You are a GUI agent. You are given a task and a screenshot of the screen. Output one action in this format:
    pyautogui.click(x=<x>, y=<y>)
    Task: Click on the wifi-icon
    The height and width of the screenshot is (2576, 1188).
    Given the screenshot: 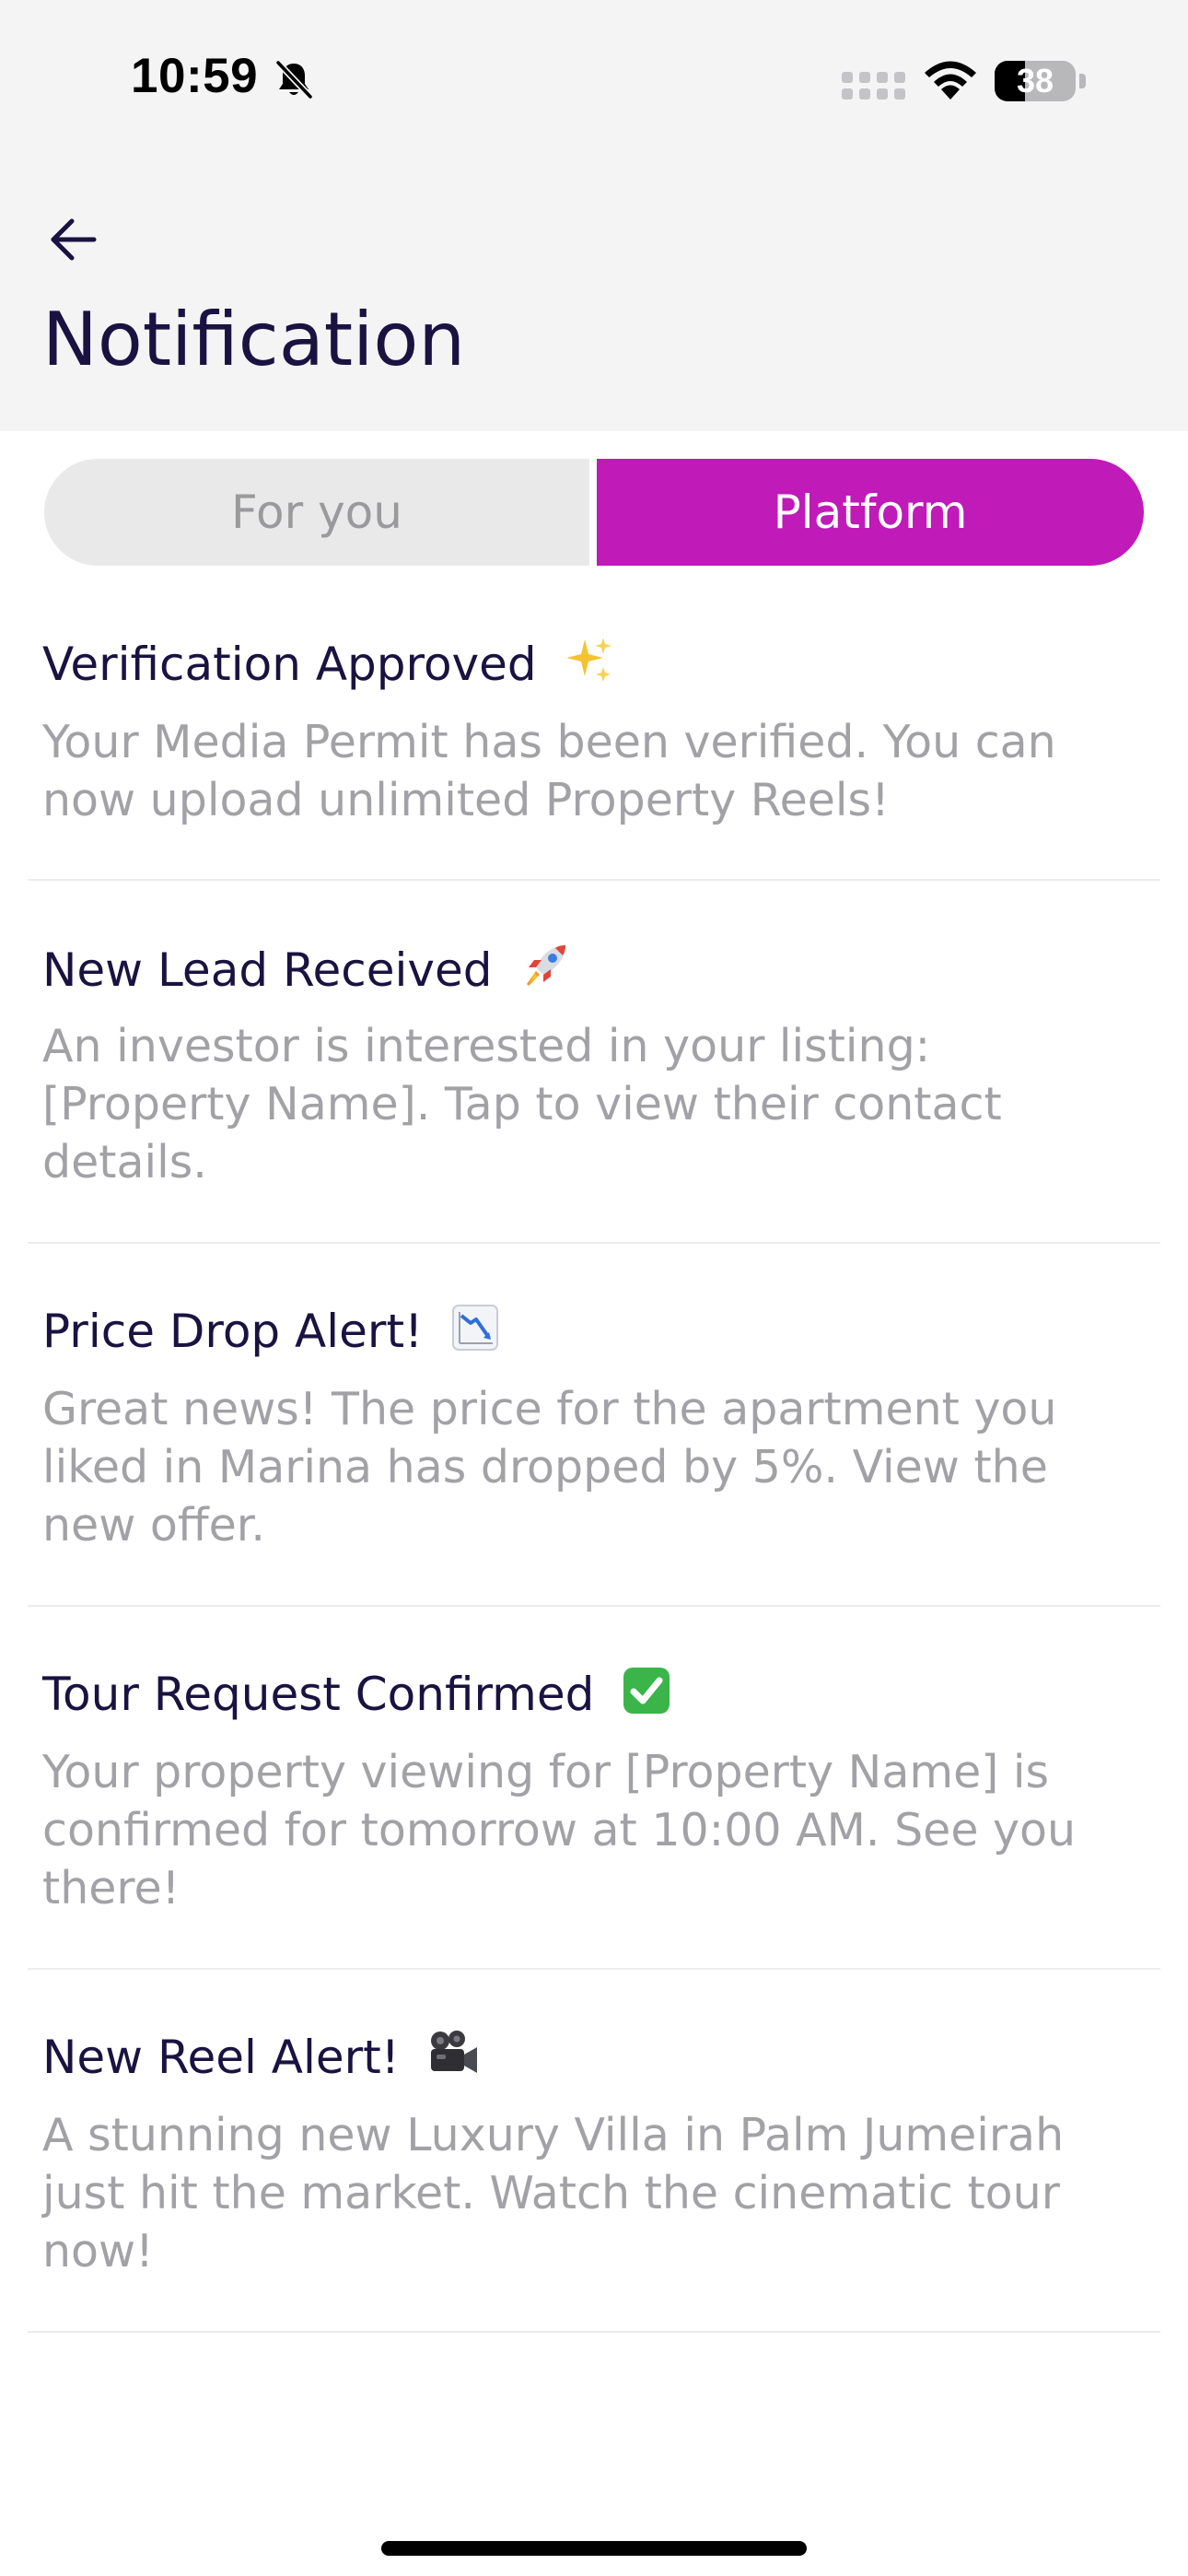 What is the action you would take?
    pyautogui.click(x=951, y=80)
    